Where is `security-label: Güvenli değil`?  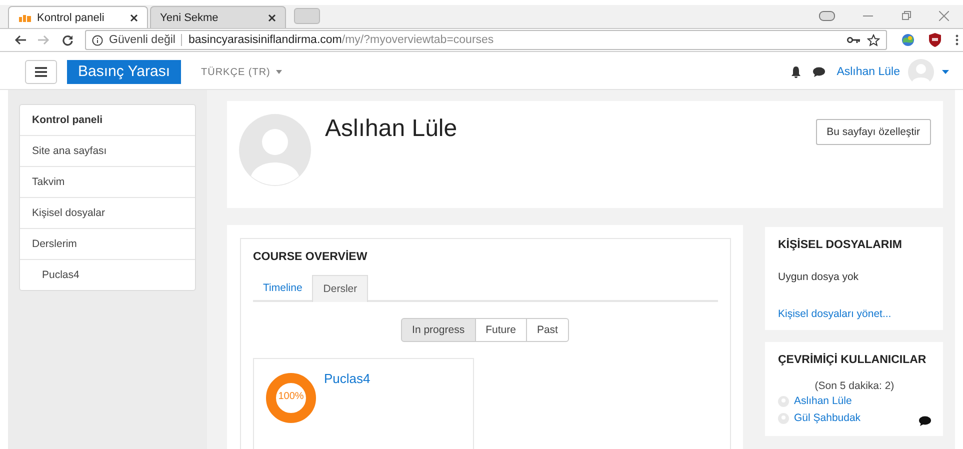
security-label: Güvenli değil is located at coordinates (142, 40).